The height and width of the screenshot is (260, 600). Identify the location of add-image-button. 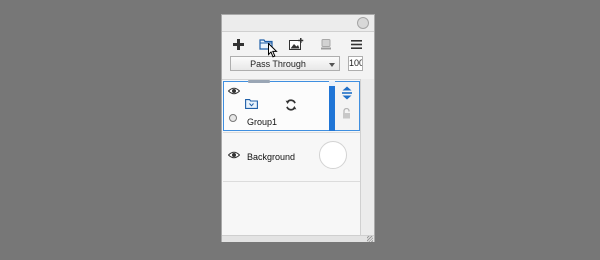
(296, 44).